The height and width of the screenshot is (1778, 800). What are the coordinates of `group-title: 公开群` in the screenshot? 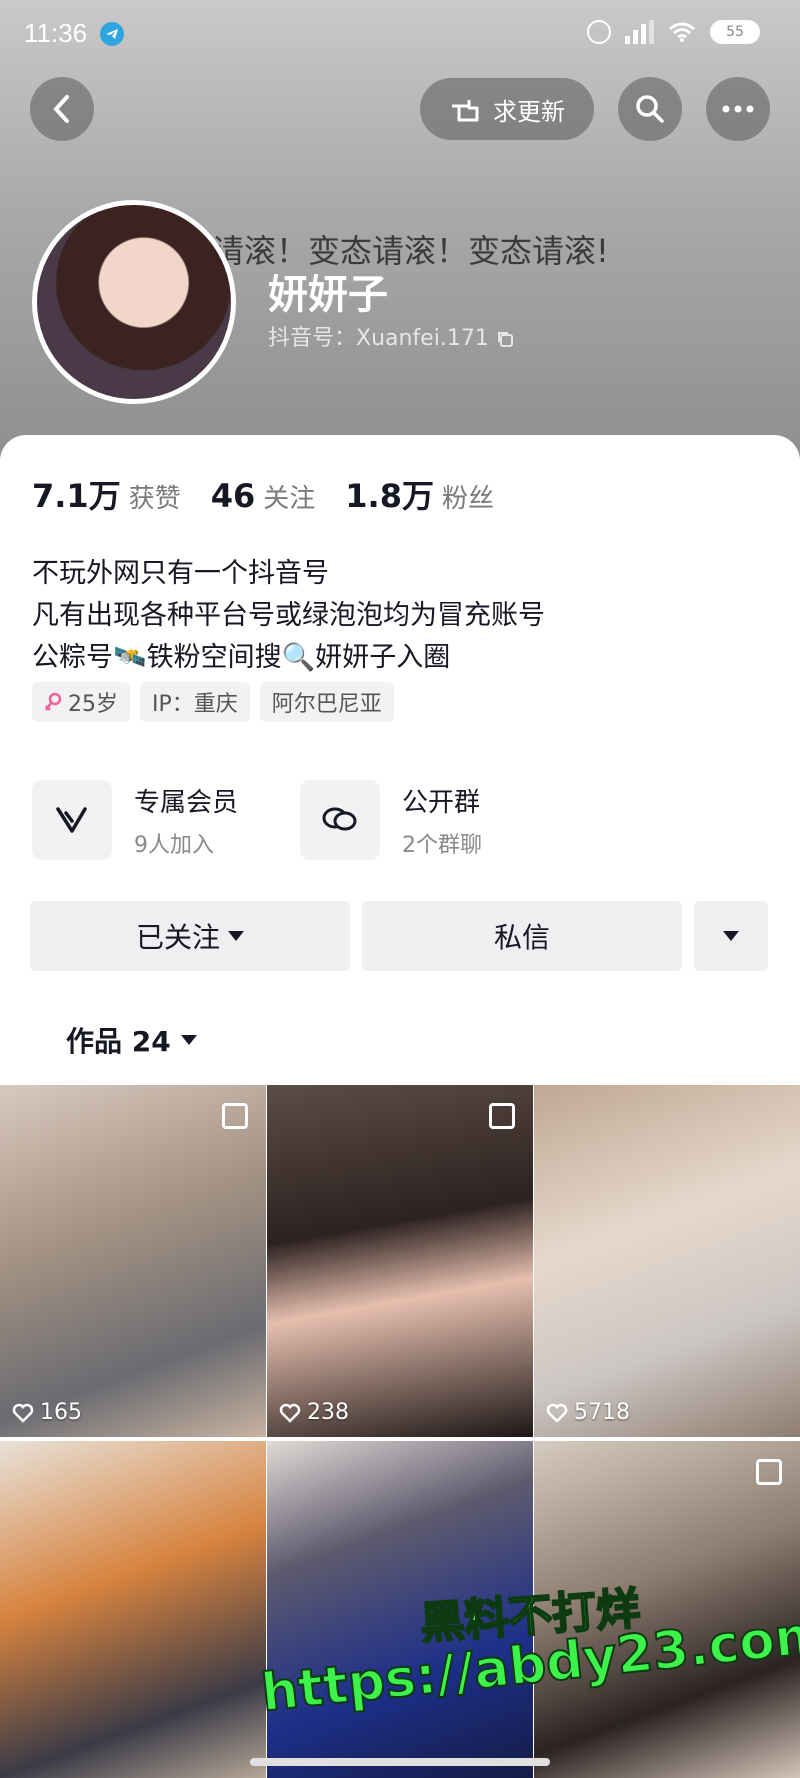 It's located at (441, 802).